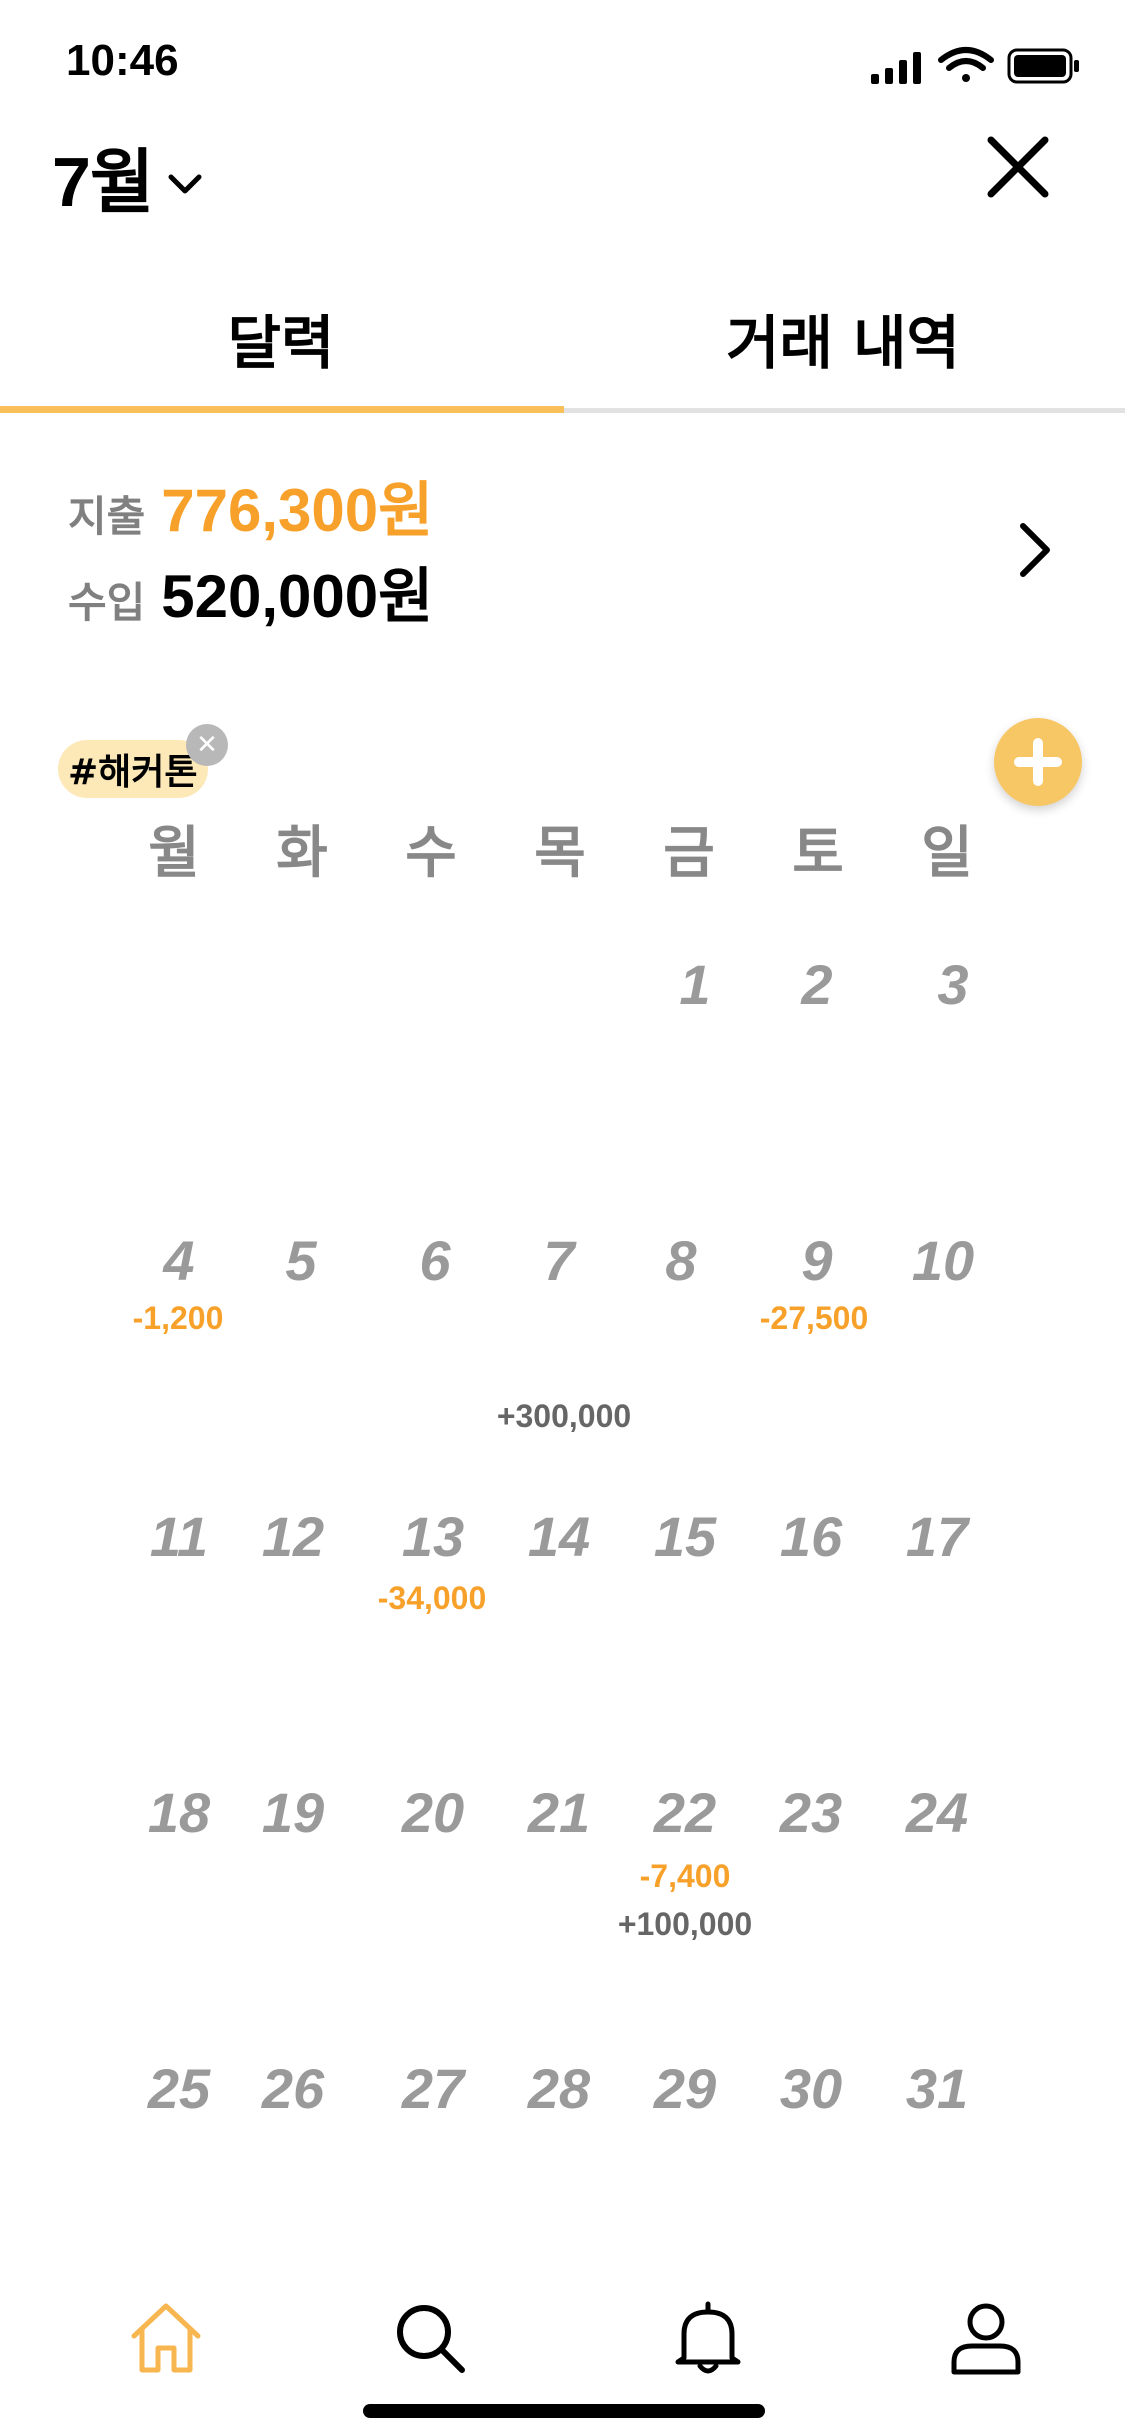  I want to click on home-icon, so click(166, 2338).